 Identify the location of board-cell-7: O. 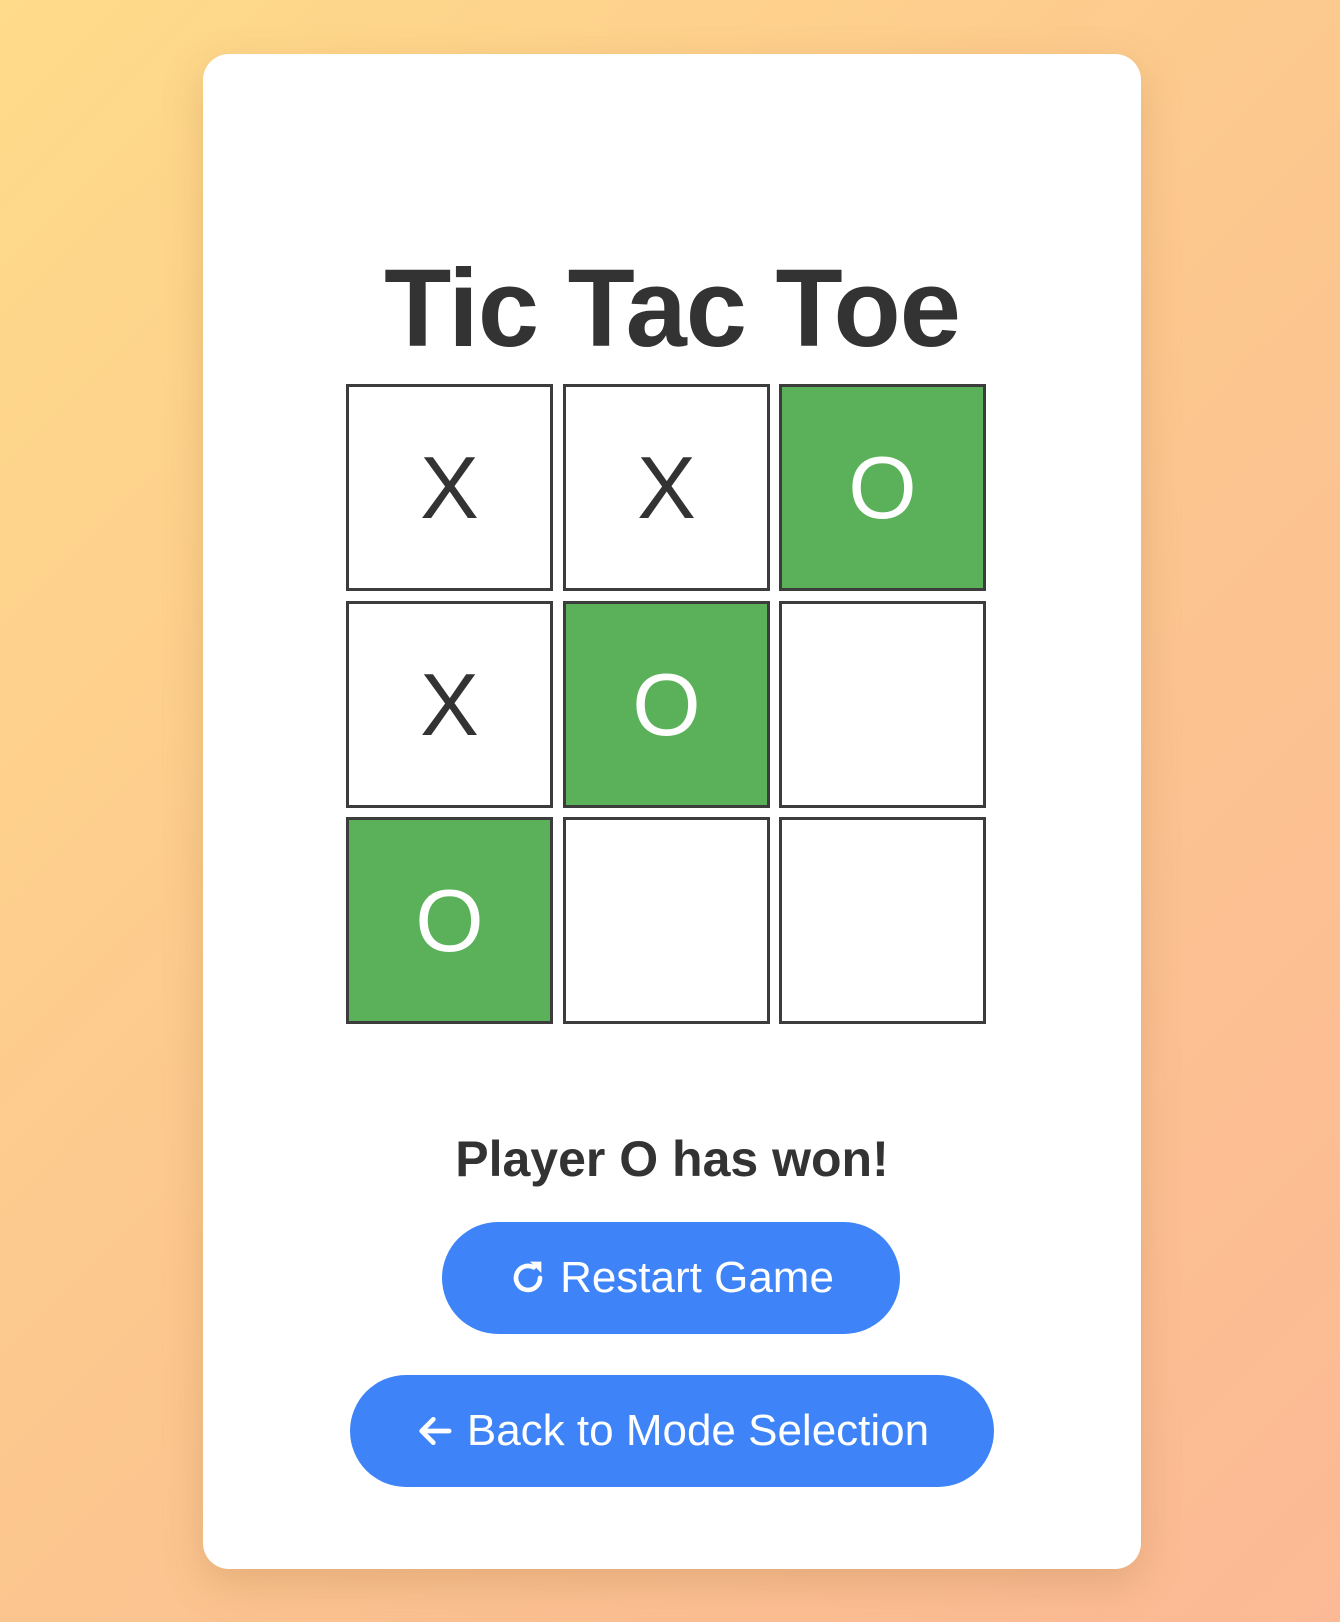
(449, 920).